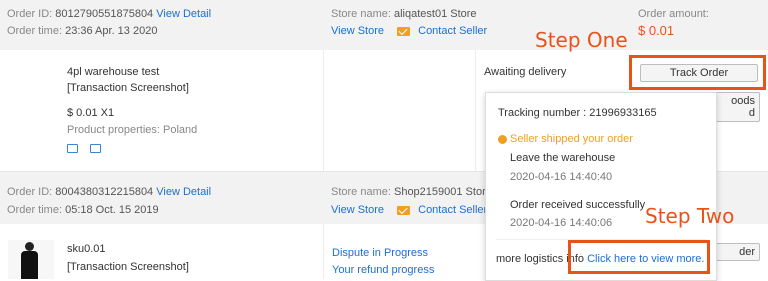  Describe the element at coordinates (35, 31) in the screenshot. I see `order1-time-label: Order time:` at that location.